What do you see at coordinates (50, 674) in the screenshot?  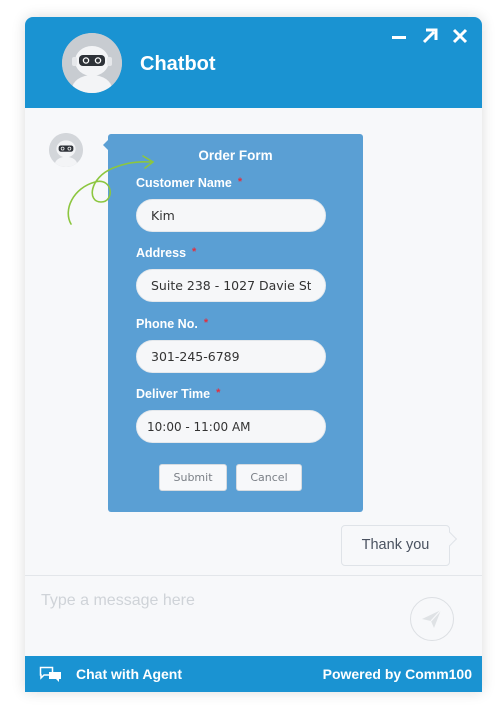 I see `chat-bubbles-icon` at bounding box center [50, 674].